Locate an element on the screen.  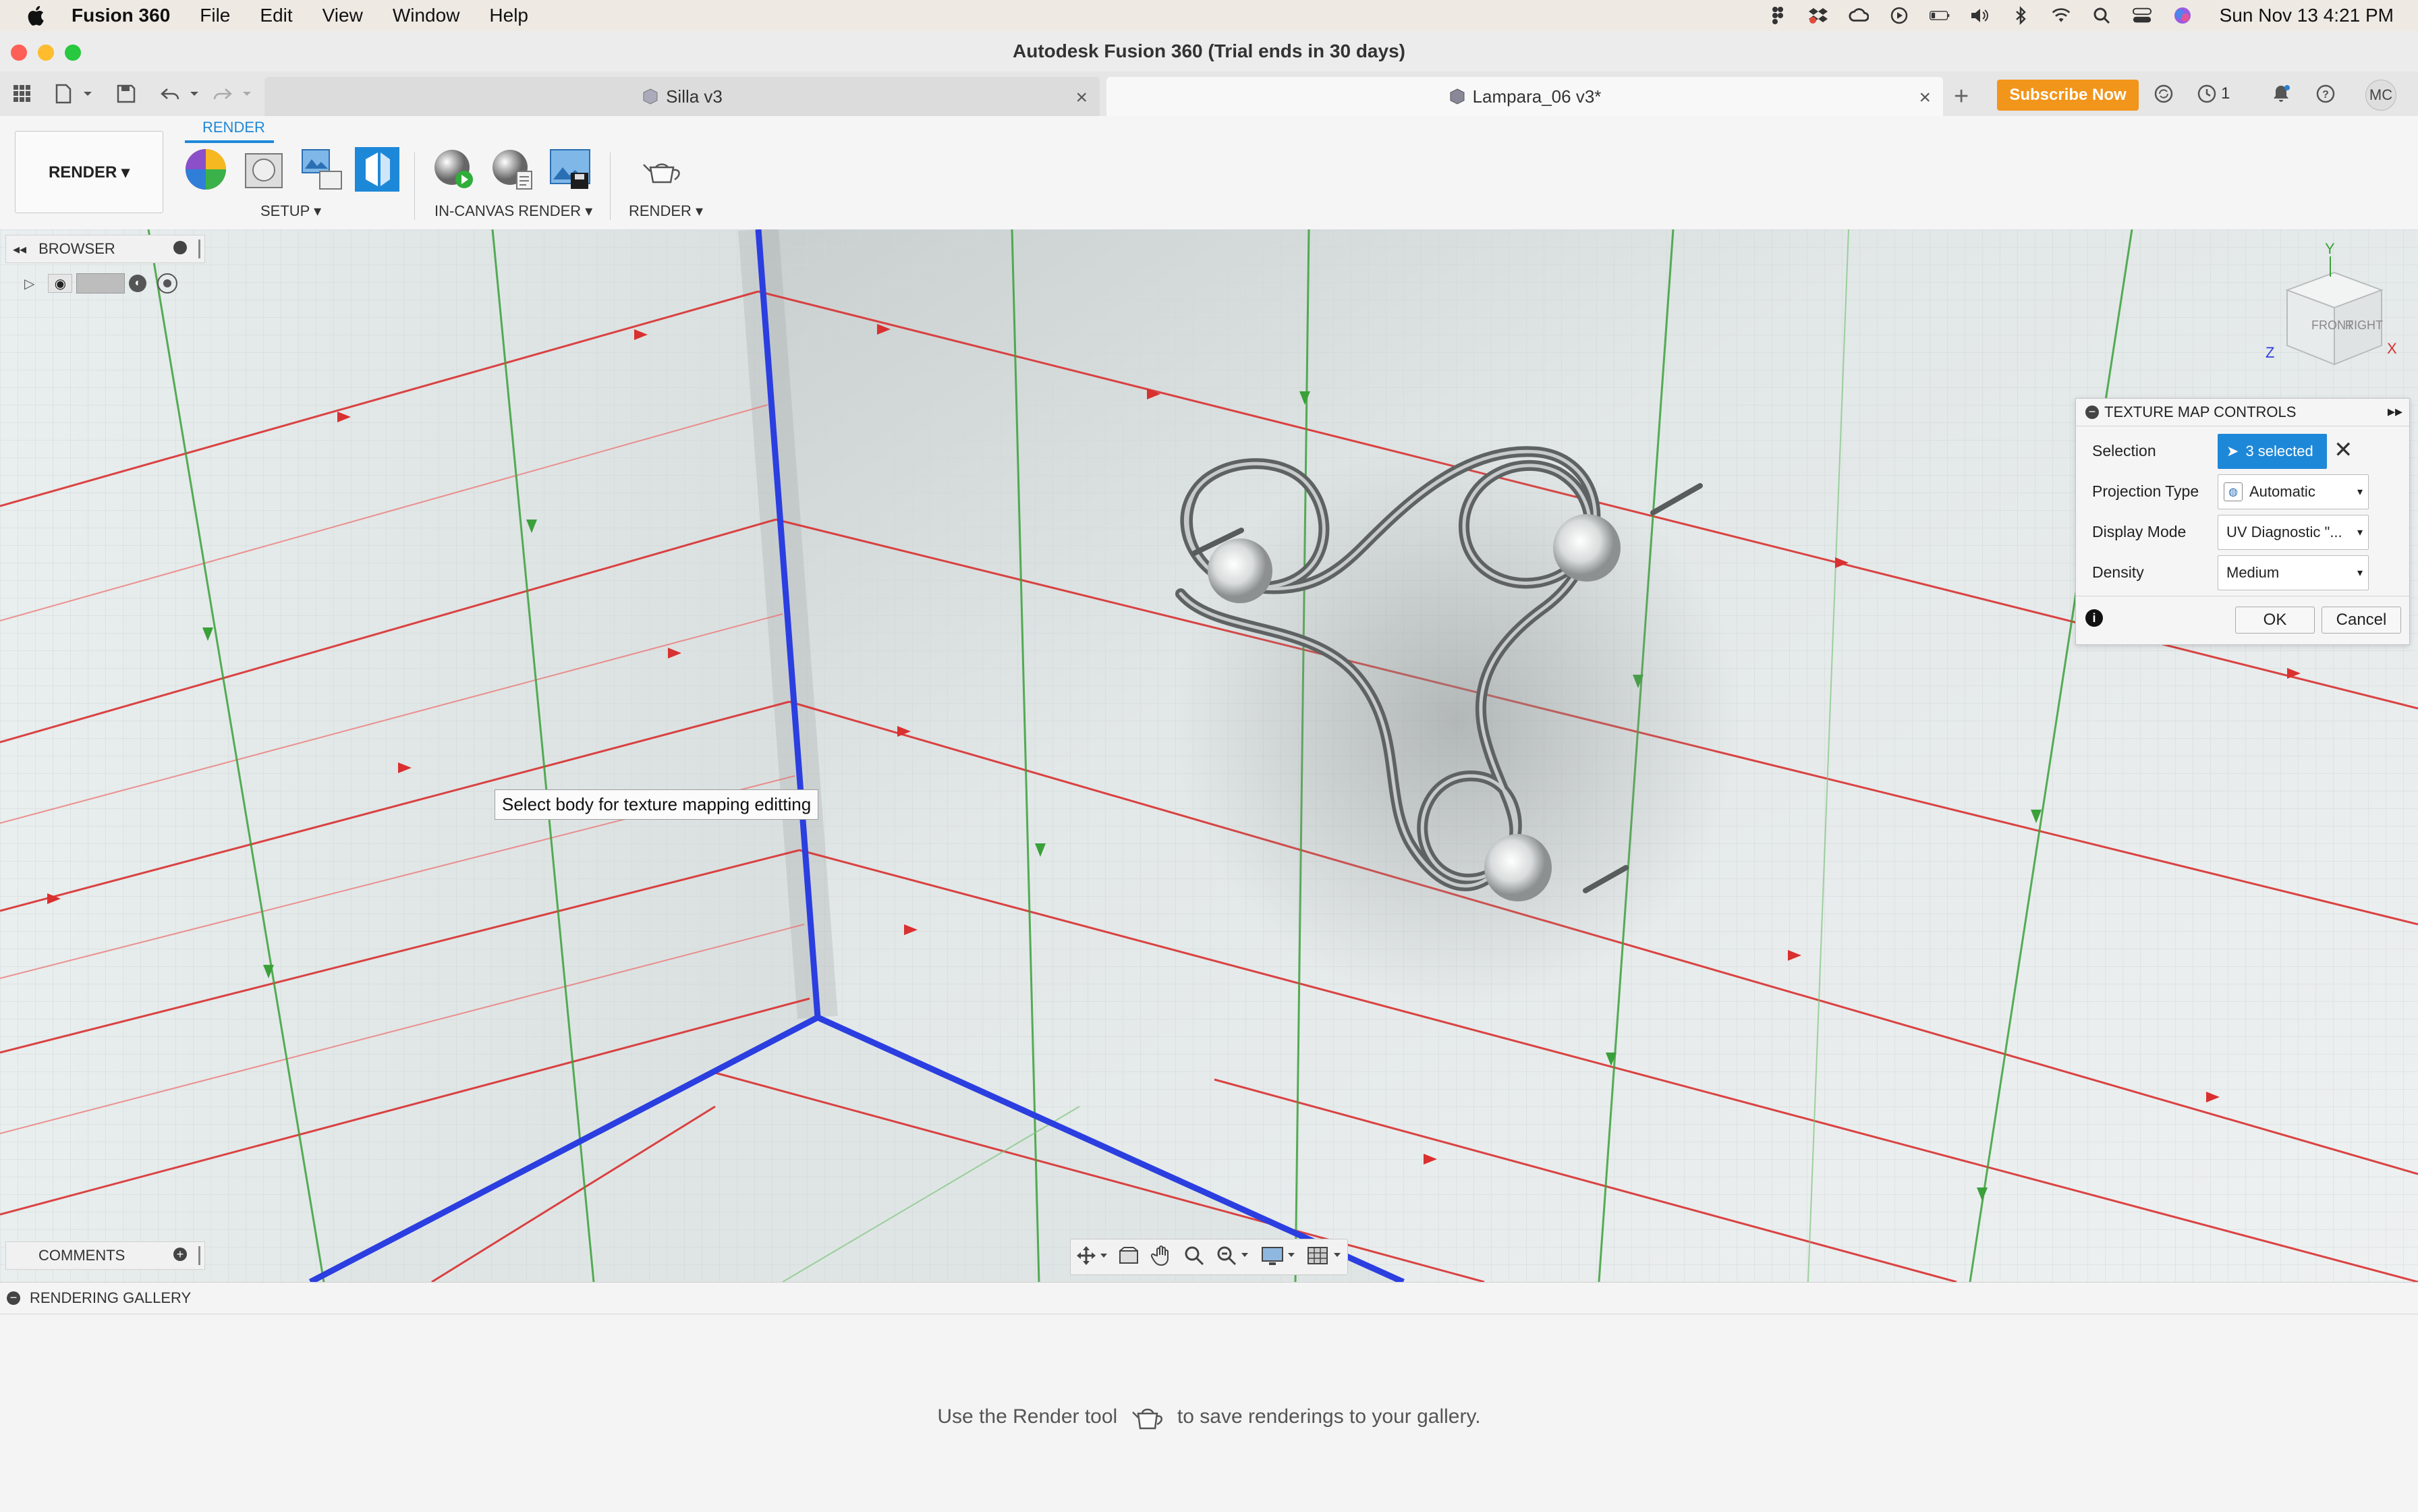
new-tab-icon: + is located at coordinates (1961, 96).